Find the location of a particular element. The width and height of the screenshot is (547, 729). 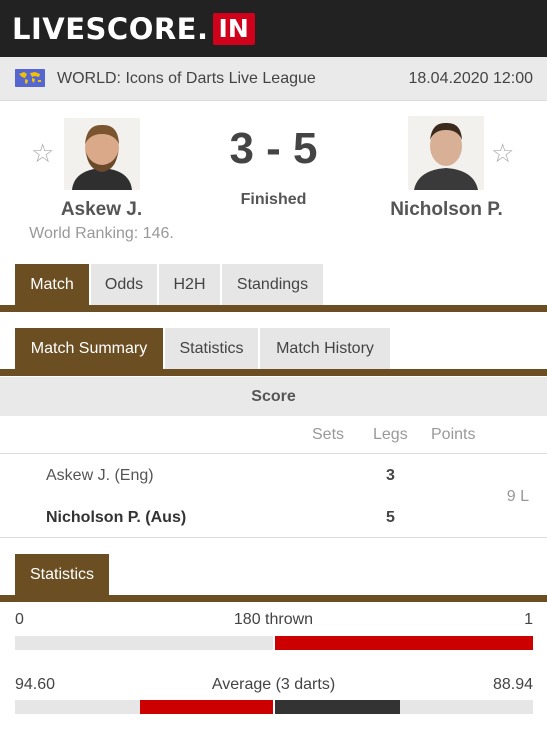

tab-odds: Odds is located at coordinates (124, 284).